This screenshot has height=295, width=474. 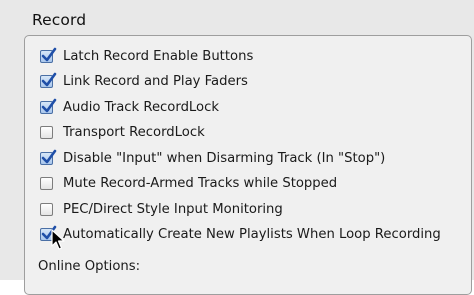 I want to click on option-label: PEC/Direct Style Input Monitoring, so click(x=173, y=209).